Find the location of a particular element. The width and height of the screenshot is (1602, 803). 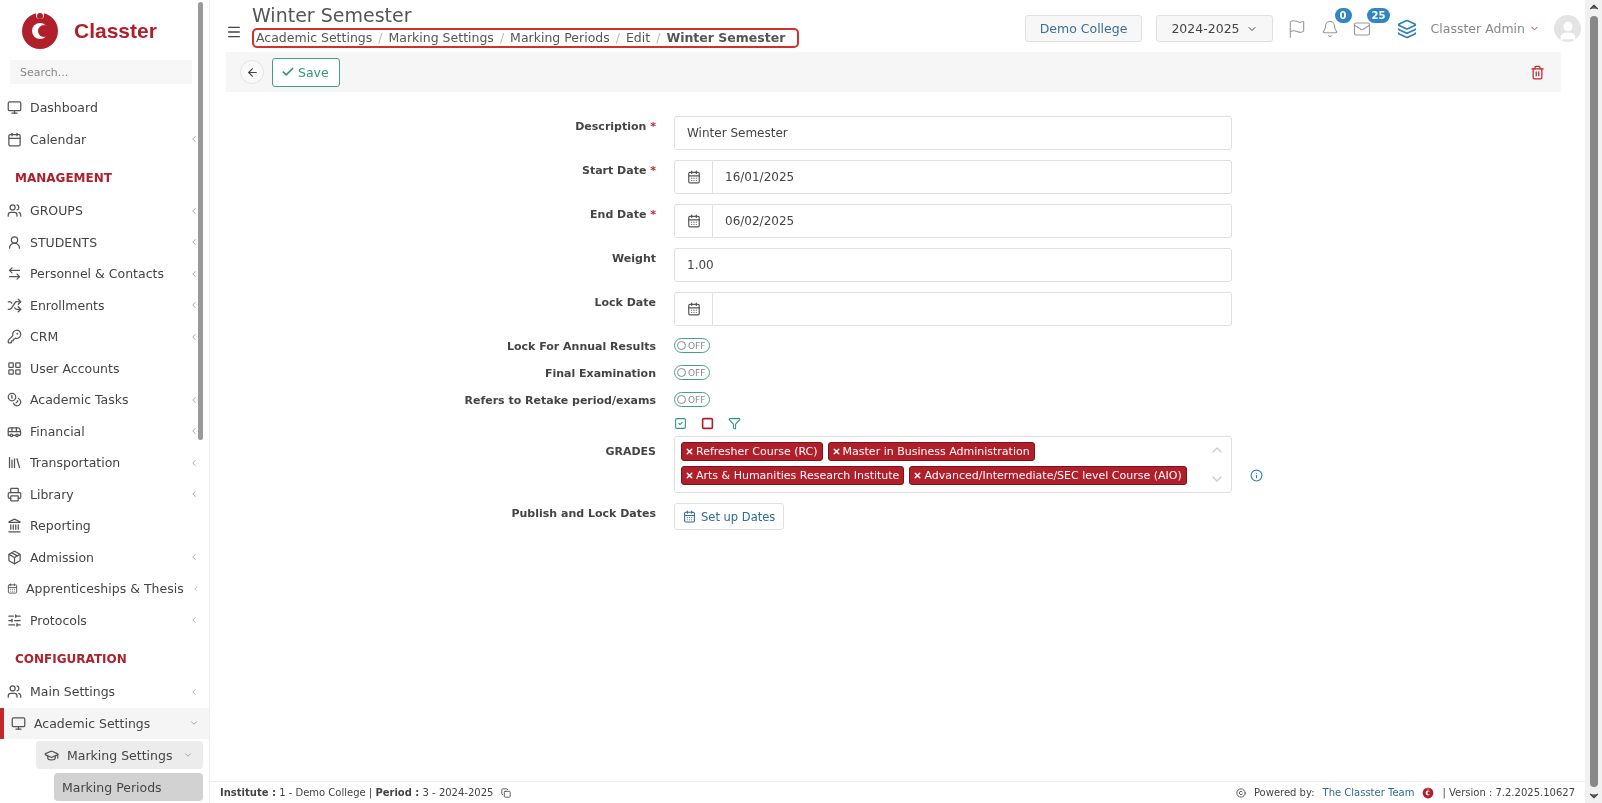

text-field: Winter Semester is located at coordinates (953, 133).